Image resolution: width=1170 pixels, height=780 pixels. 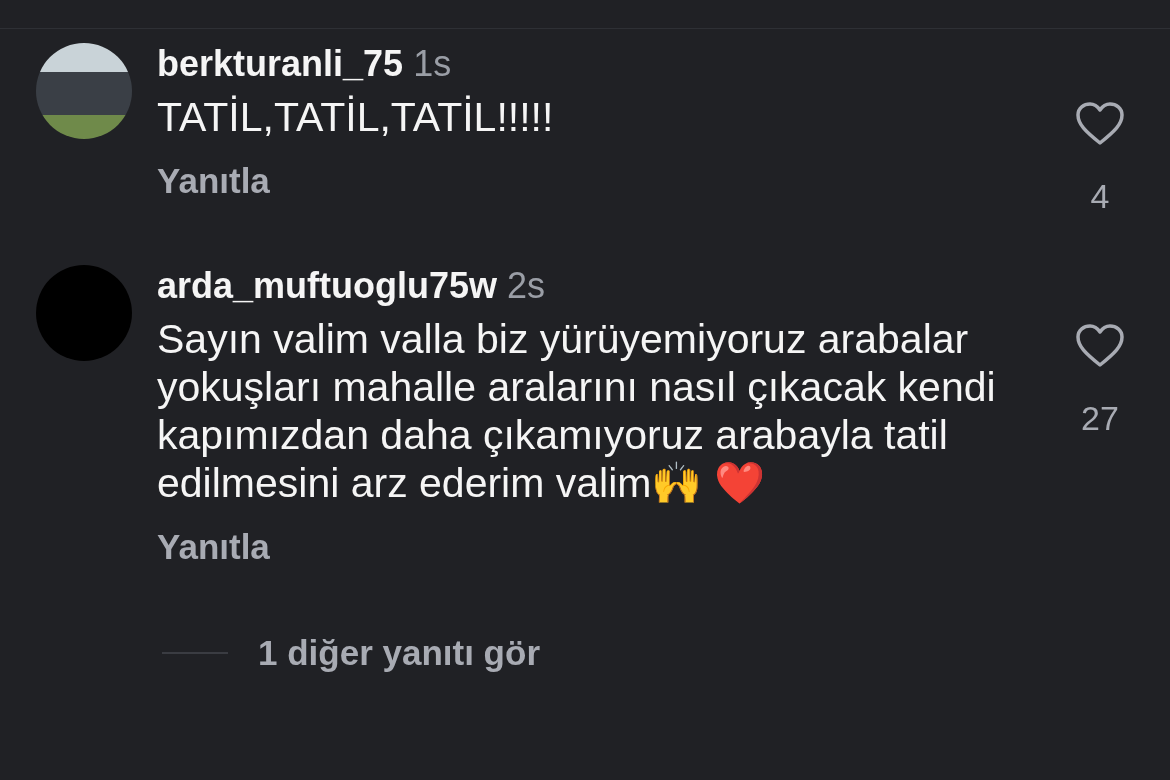 What do you see at coordinates (356, 117) in the screenshot?
I see `comment-text: TATİL,TATİL,TATİL!!!!!` at bounding box center [356, 117].